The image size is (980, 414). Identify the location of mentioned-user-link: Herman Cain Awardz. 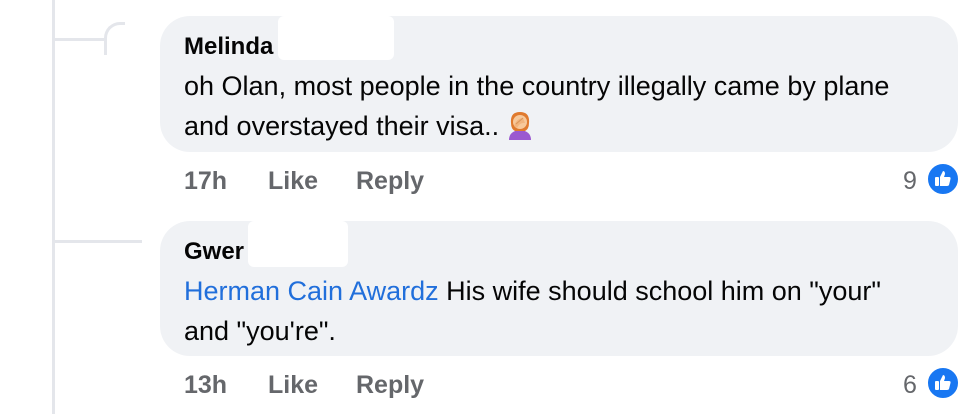
(311, 291).